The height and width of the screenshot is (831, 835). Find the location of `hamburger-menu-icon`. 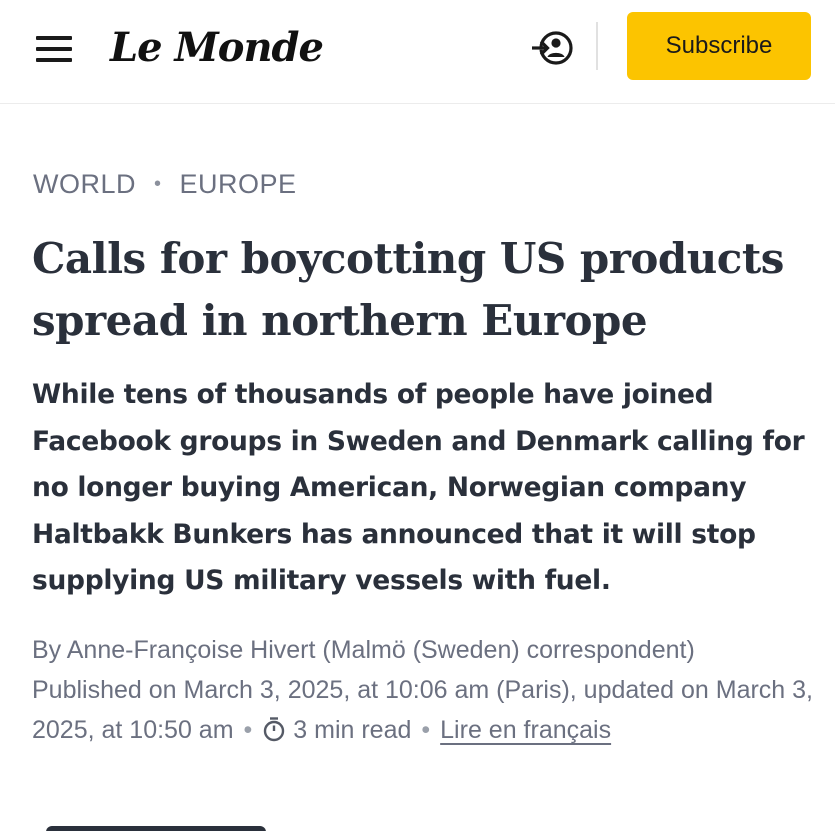

hamburger-menu-icon is located at coordinates (54, 49).